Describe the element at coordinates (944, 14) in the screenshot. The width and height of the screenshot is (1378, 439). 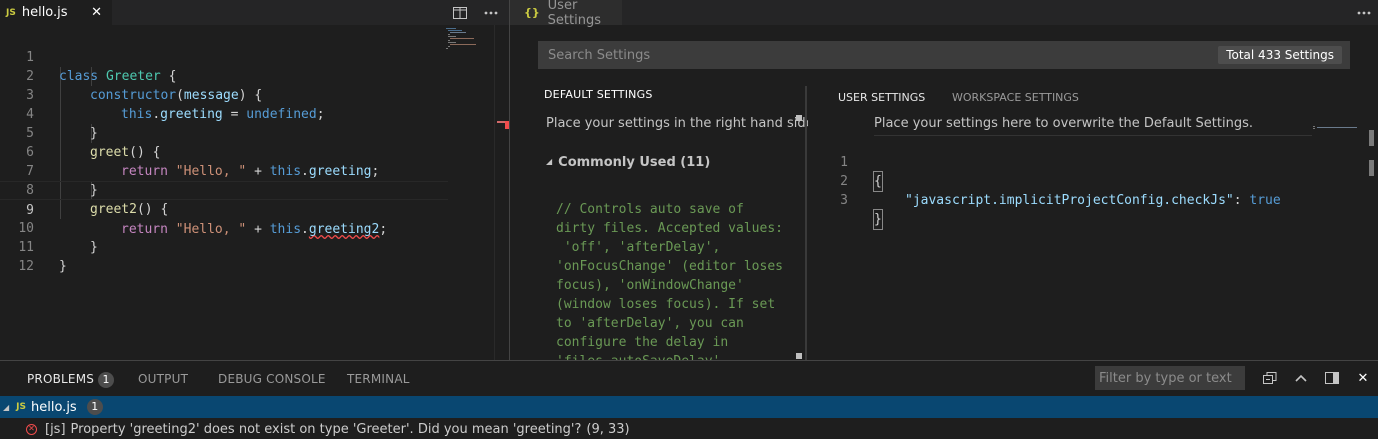
I see `right-tab-bar: {} User Settings` at that location.